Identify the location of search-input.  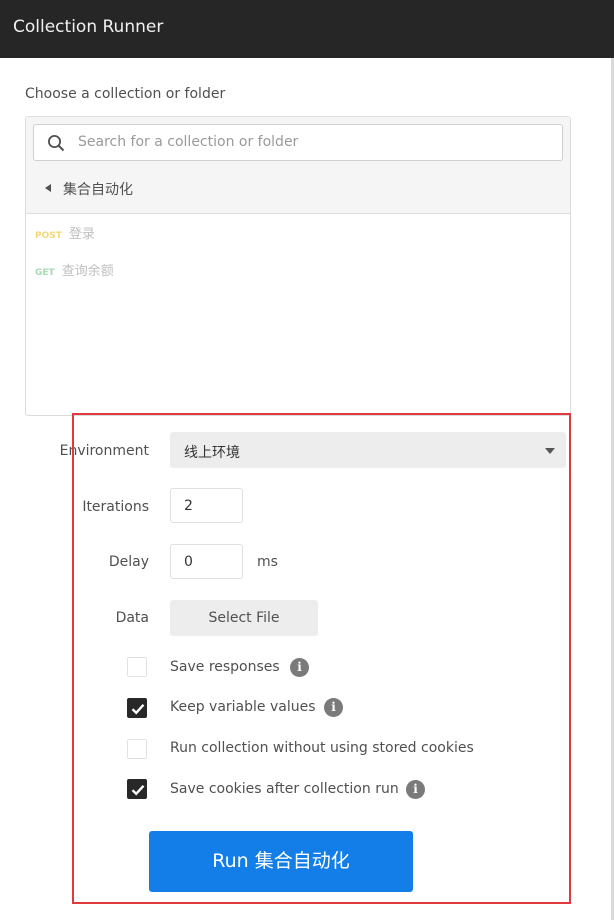
(313, 142).